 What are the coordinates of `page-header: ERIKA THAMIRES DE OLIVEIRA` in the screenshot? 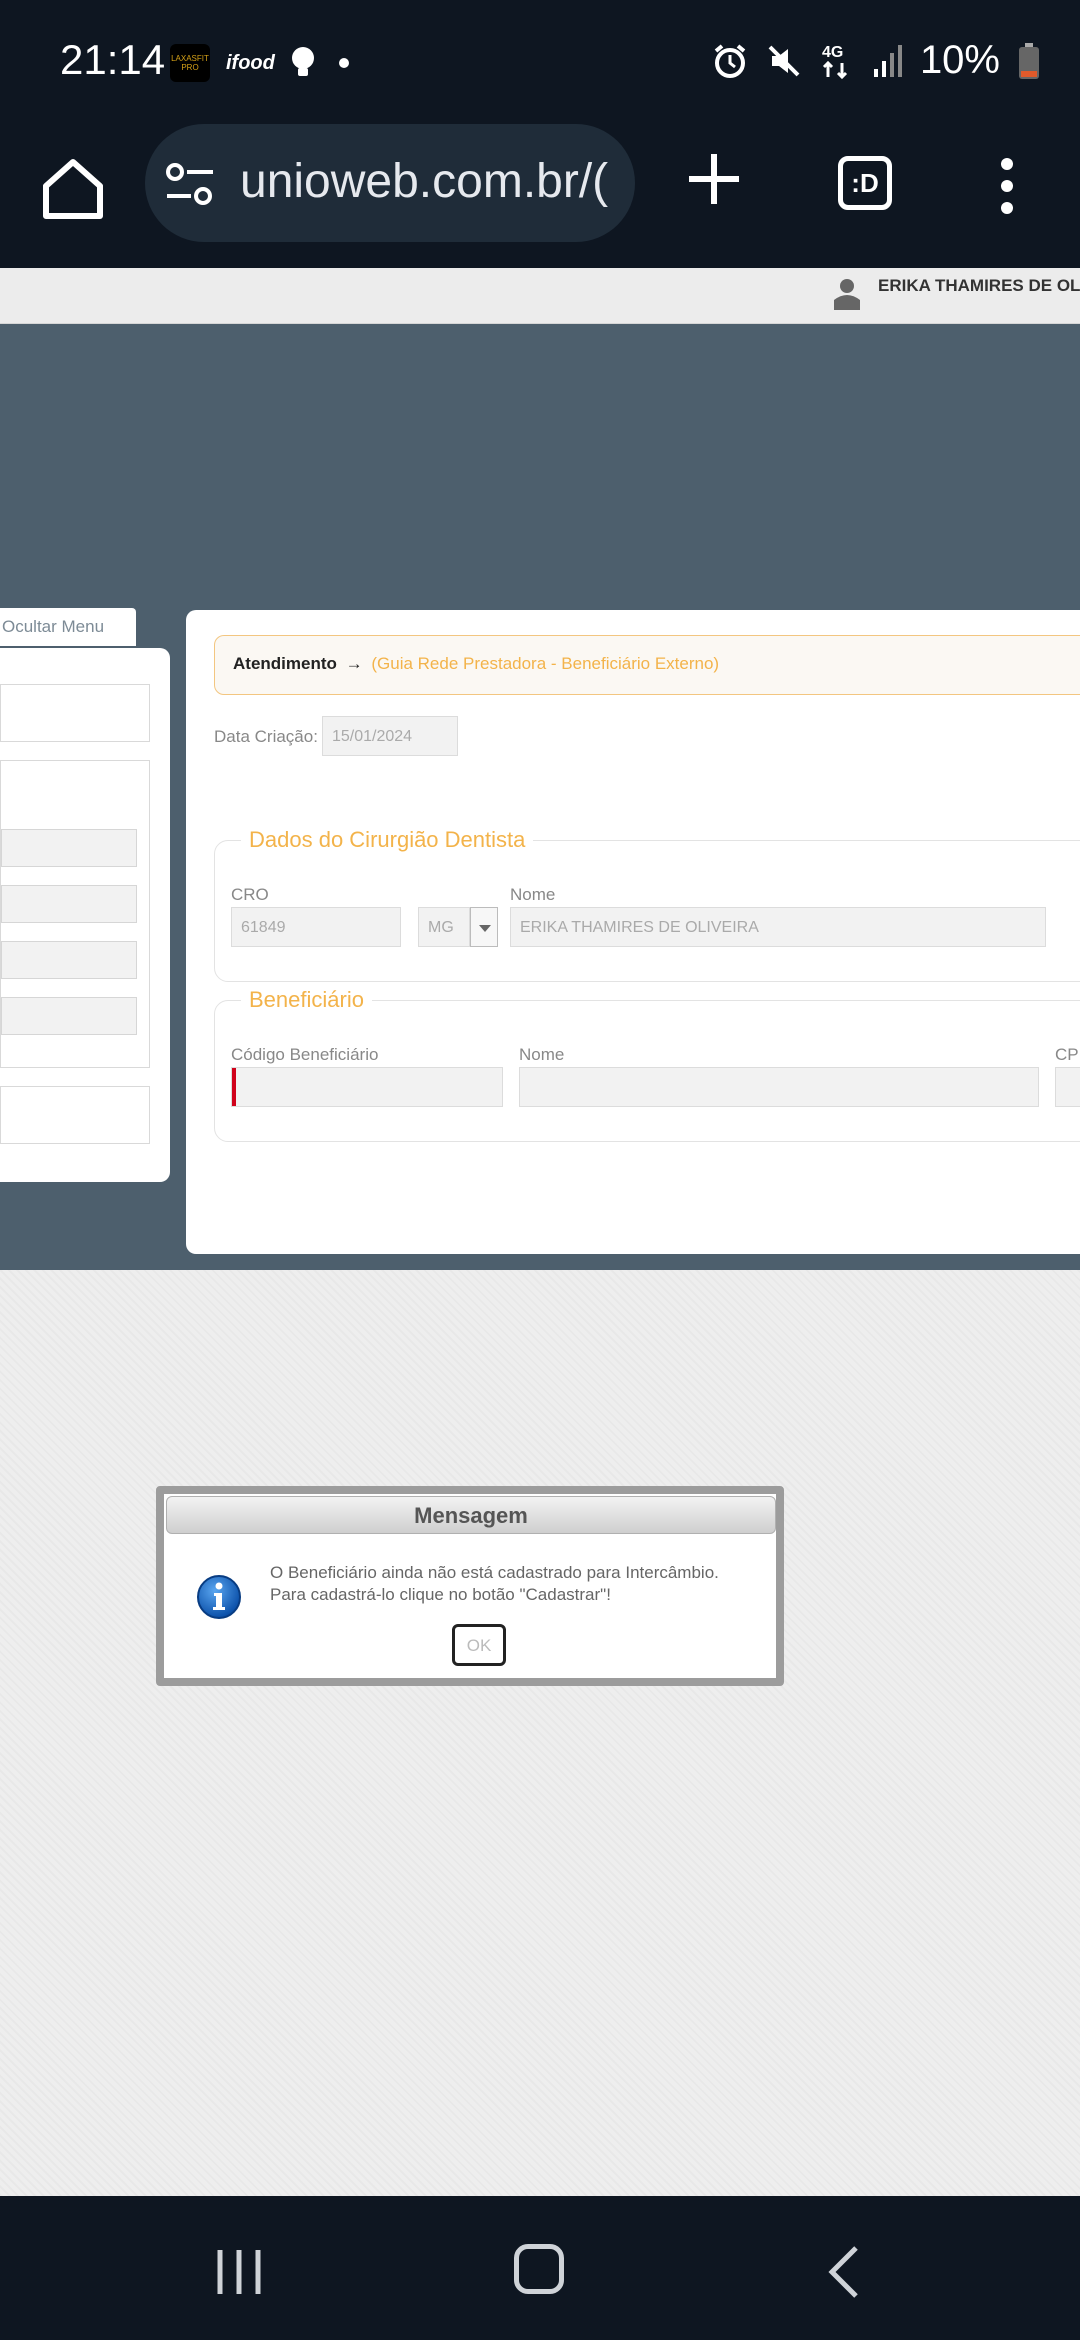 It's located at (540, 296).